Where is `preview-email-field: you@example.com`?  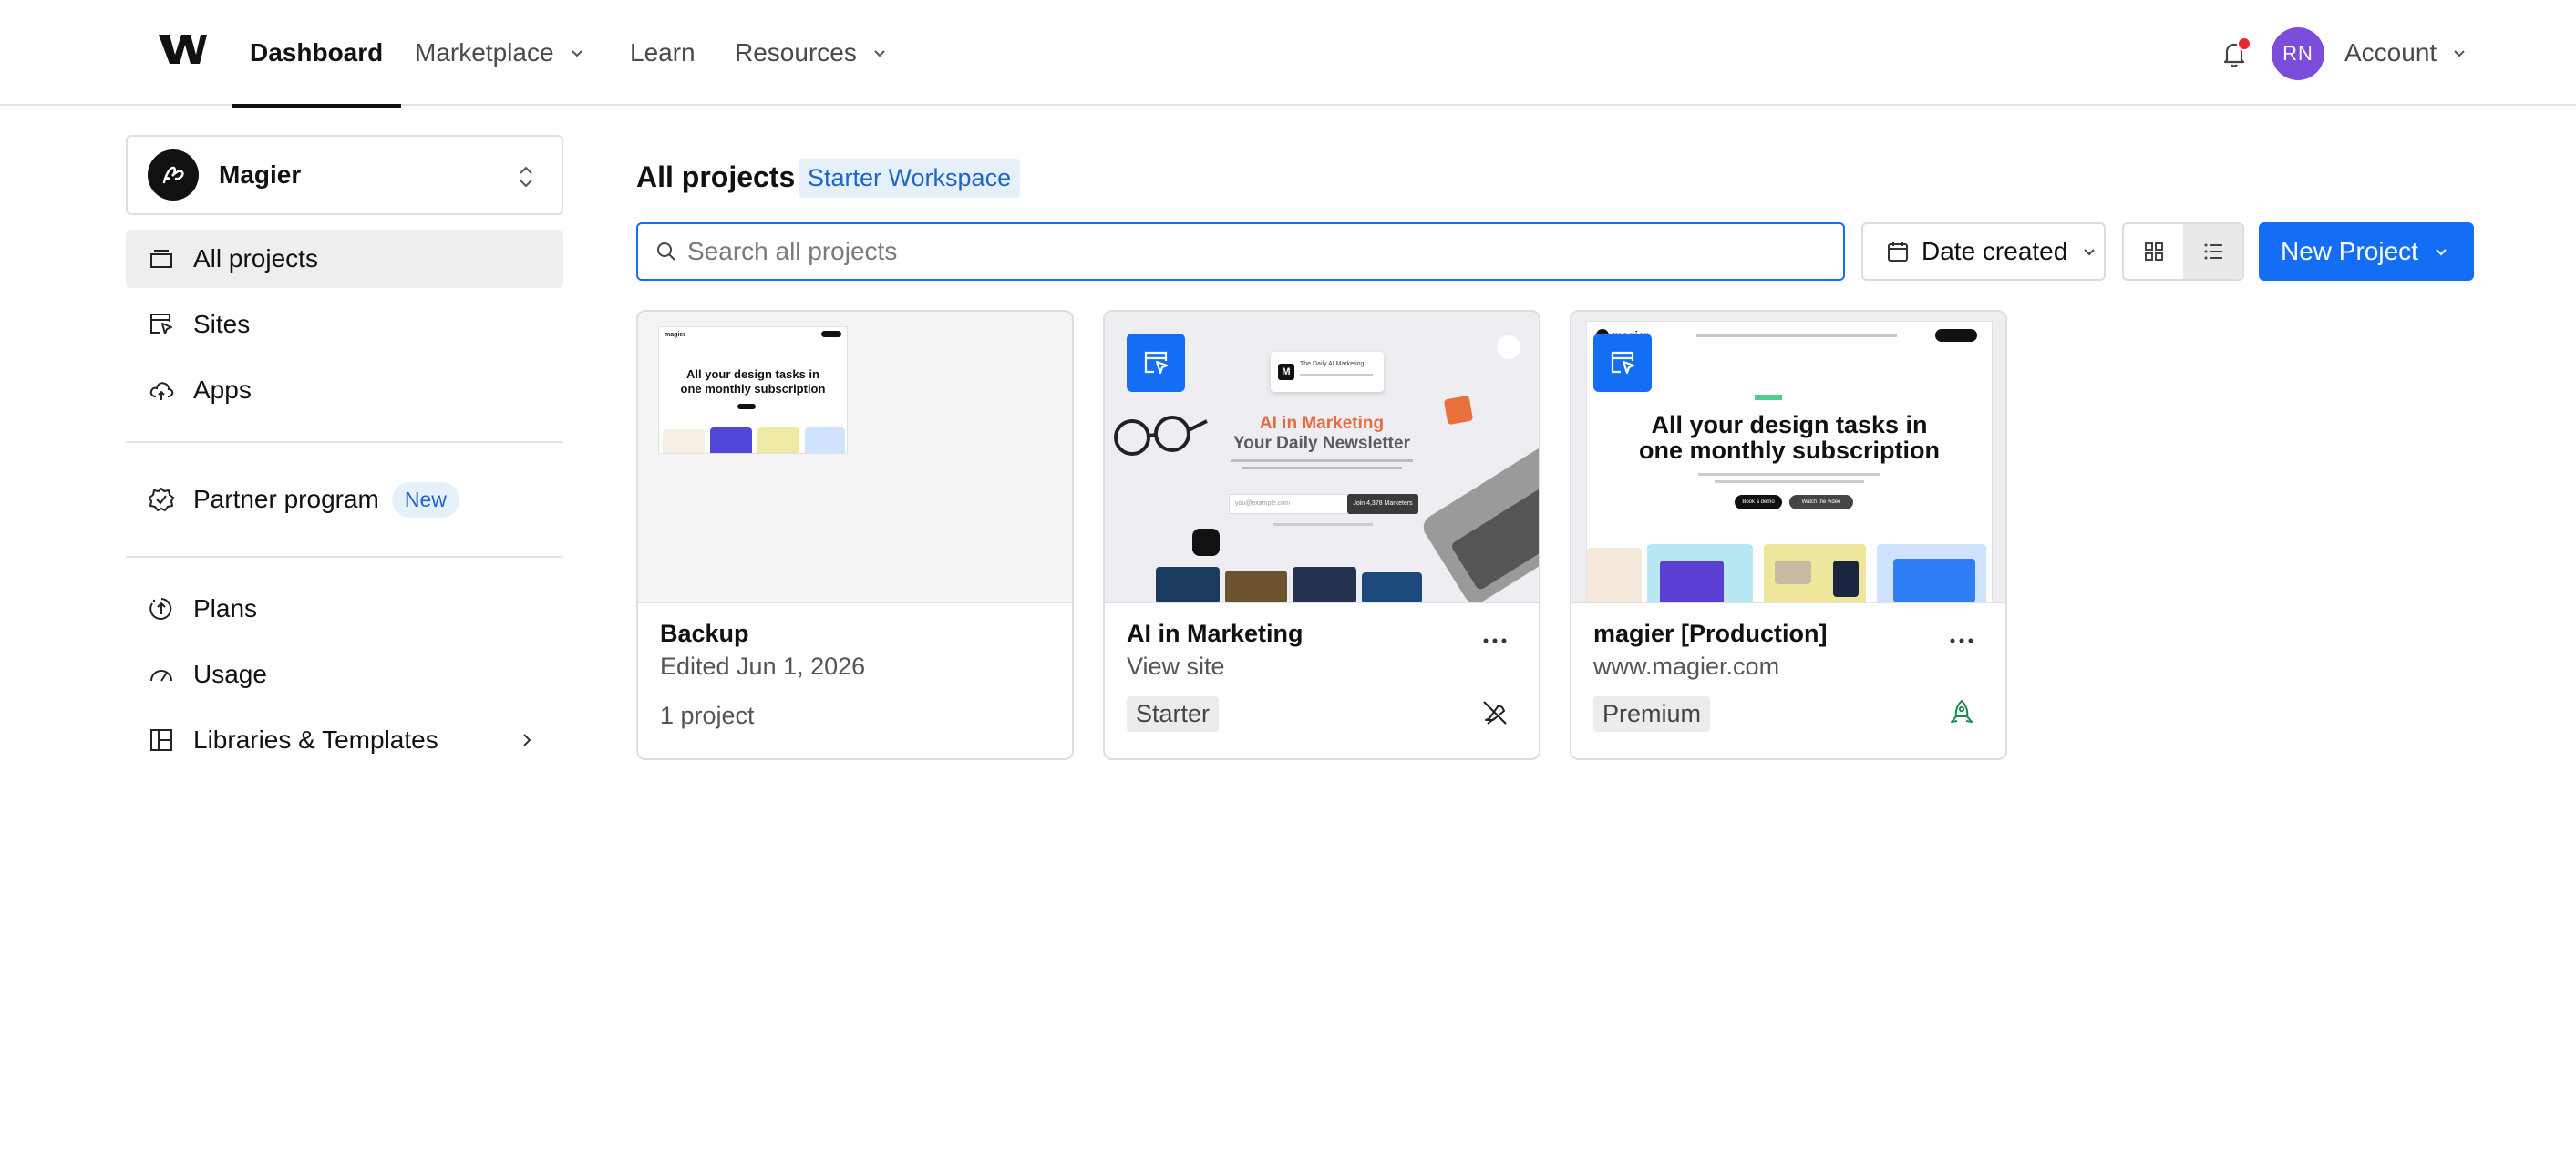 preview-email-field: you@example.com is located at coordinates (1291, 504).